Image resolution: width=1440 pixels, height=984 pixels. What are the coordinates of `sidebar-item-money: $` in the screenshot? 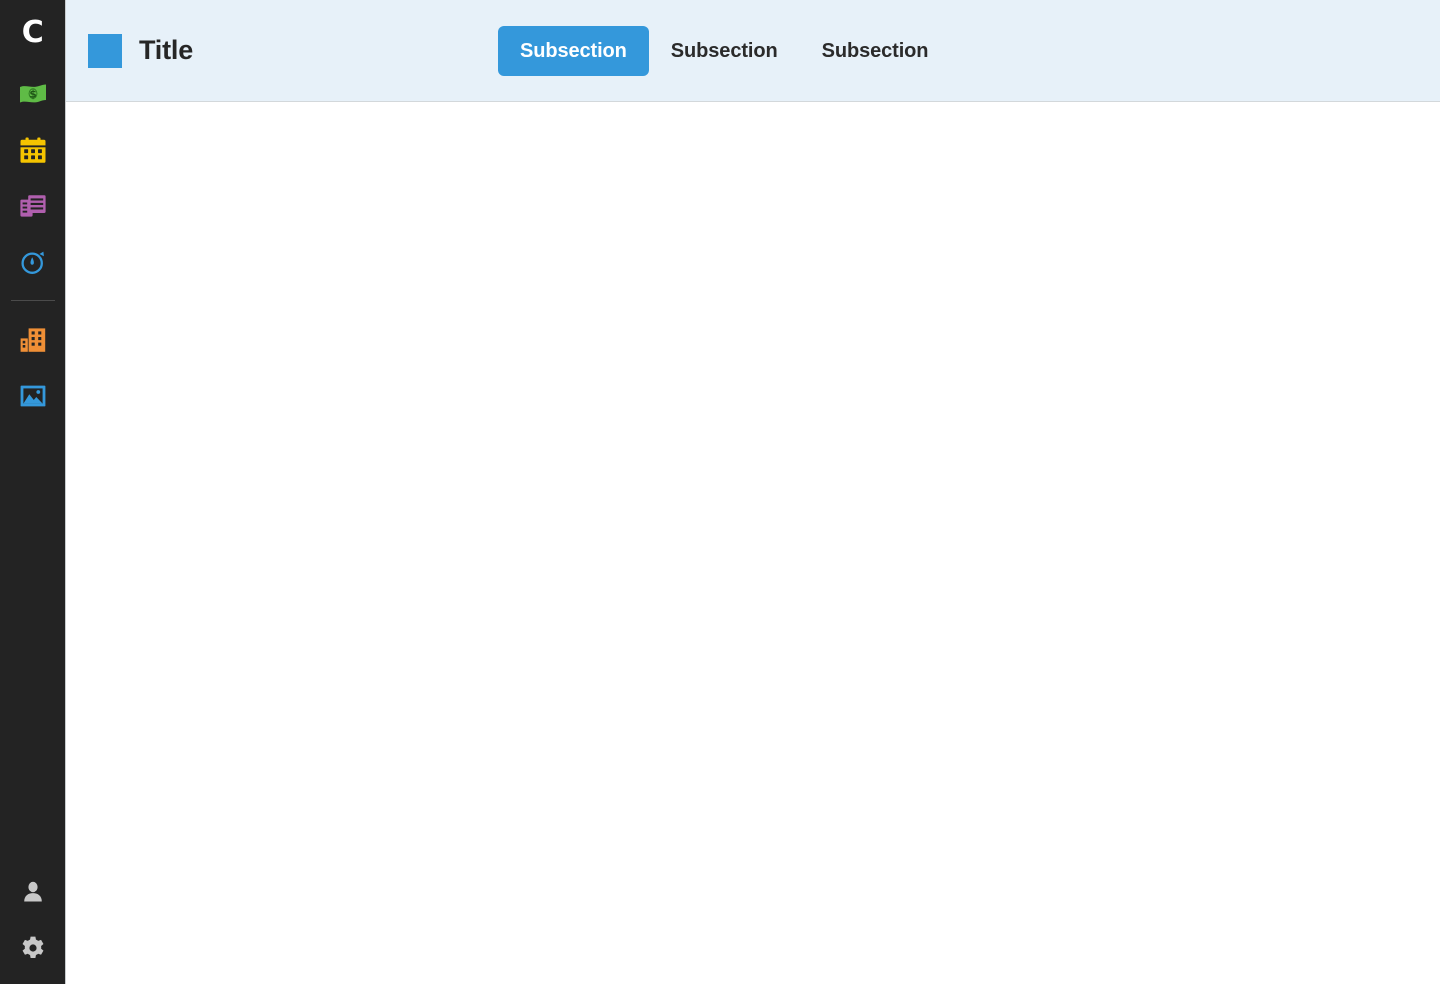 It's located at (33, 94).